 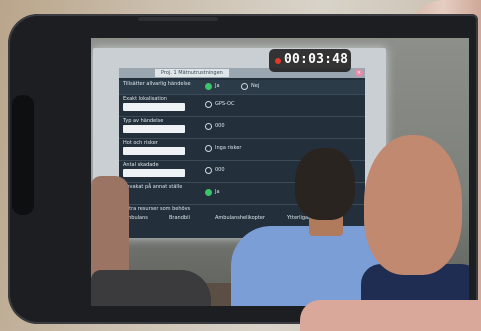 What do you see at coordinates (325, 184) in the screenshot?
I see `person-center-head` at bounding box center [325, 184].